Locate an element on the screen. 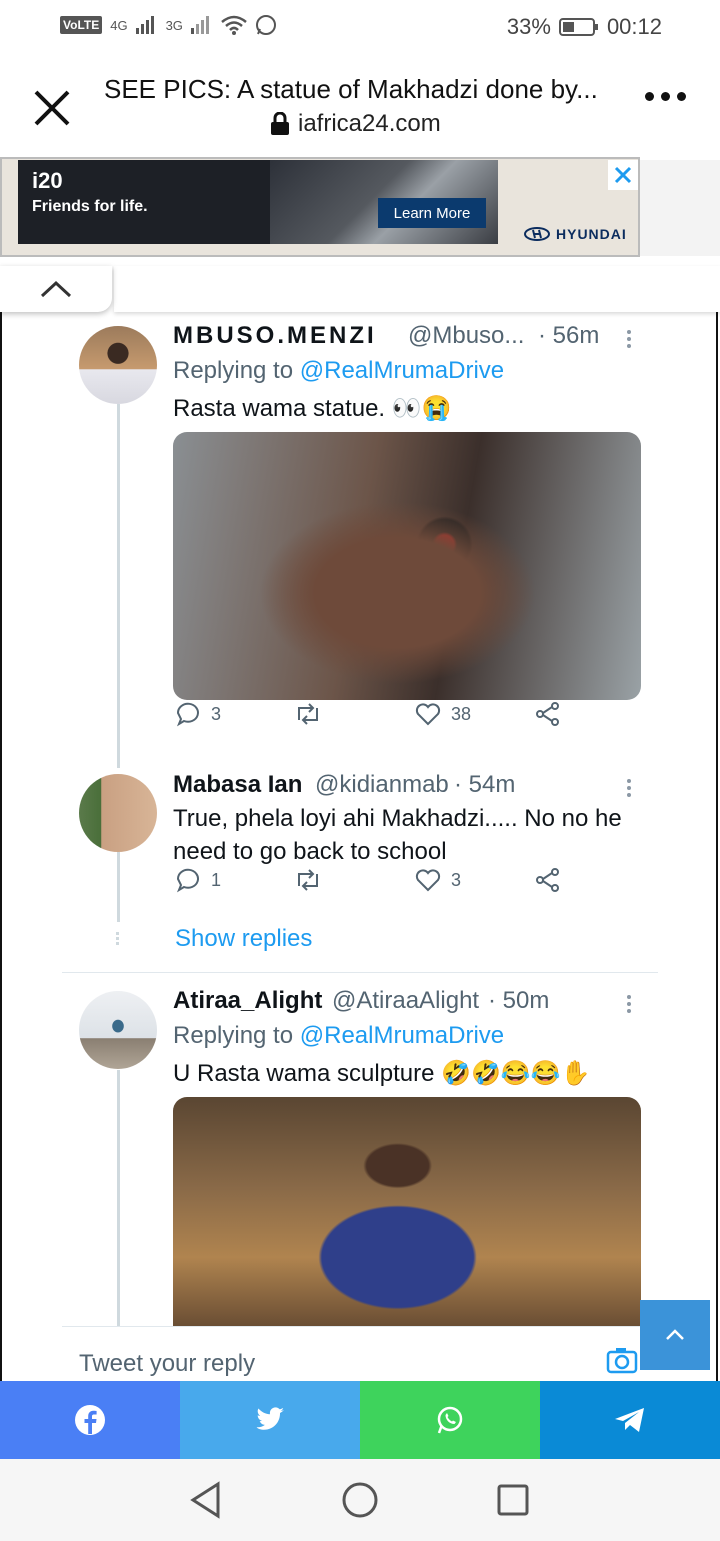 The width and height of the screenshot is (720, 1541). telegram-icon is located at coordinates (629, 1420).